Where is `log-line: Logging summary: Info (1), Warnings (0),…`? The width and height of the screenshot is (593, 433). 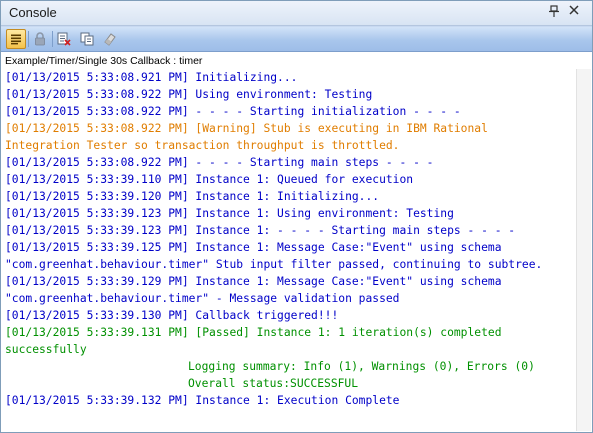
log-line: Logging summary: Info (1), Warnings (0),… is located at coordinates (361, 366).